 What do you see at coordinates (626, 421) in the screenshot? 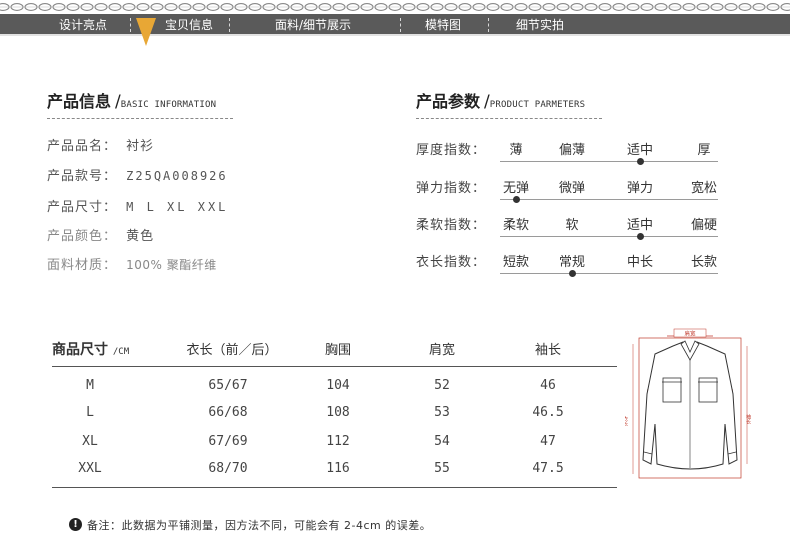
I see `length-label: 衣长` at bounding box center [626, 421].